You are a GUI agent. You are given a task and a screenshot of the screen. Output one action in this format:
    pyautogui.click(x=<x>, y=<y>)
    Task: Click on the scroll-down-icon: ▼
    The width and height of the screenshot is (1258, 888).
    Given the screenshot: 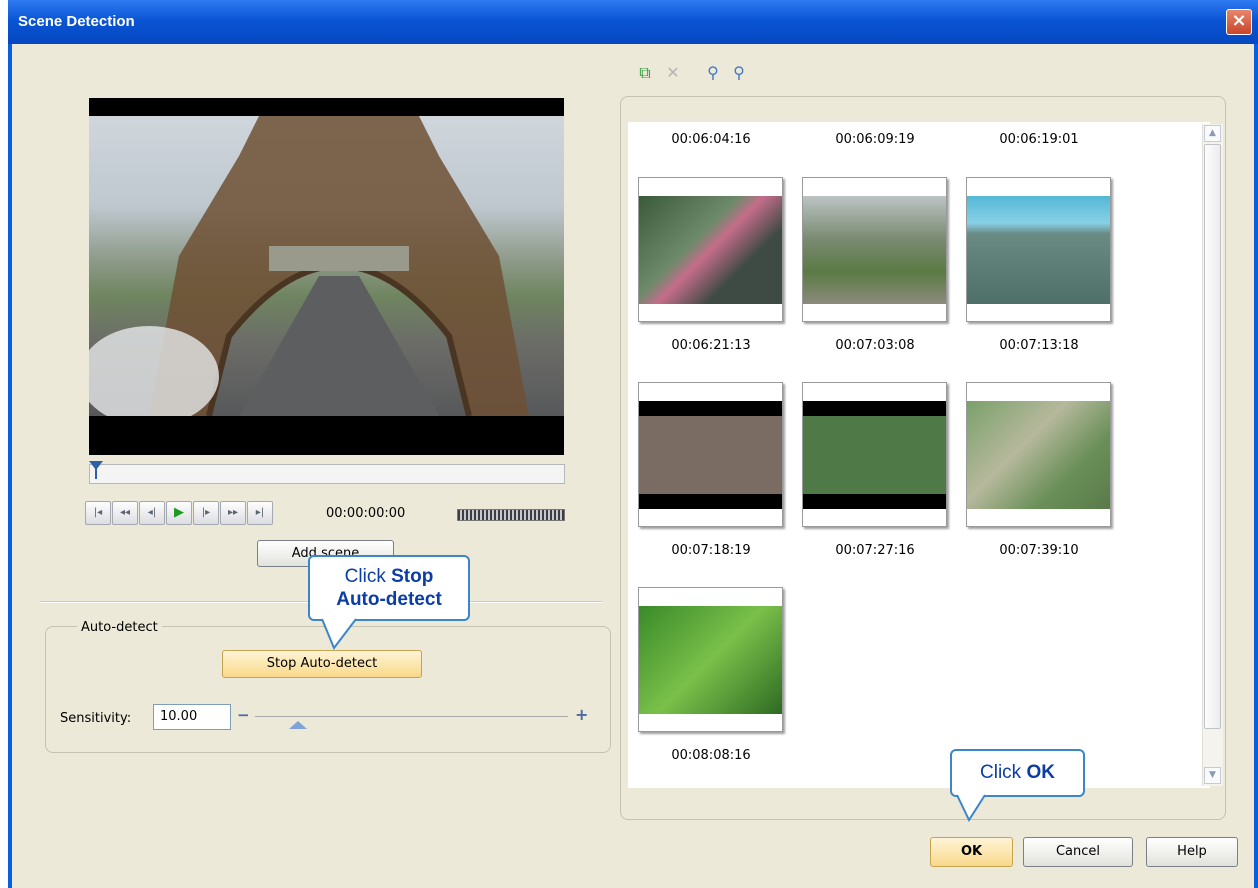 What is the action you would take?
    pyautogui.click(x=1212, y=775)
    